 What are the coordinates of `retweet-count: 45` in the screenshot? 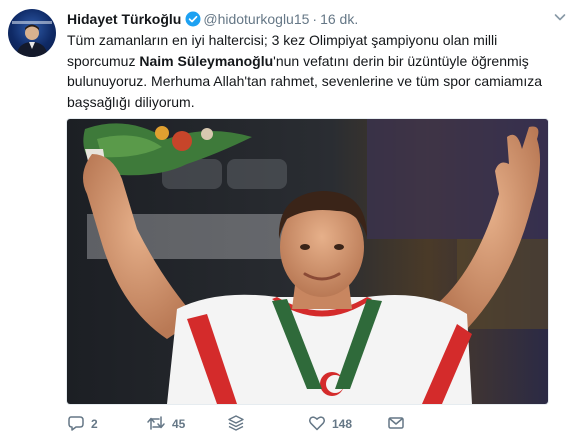 It's located at (179, 424).